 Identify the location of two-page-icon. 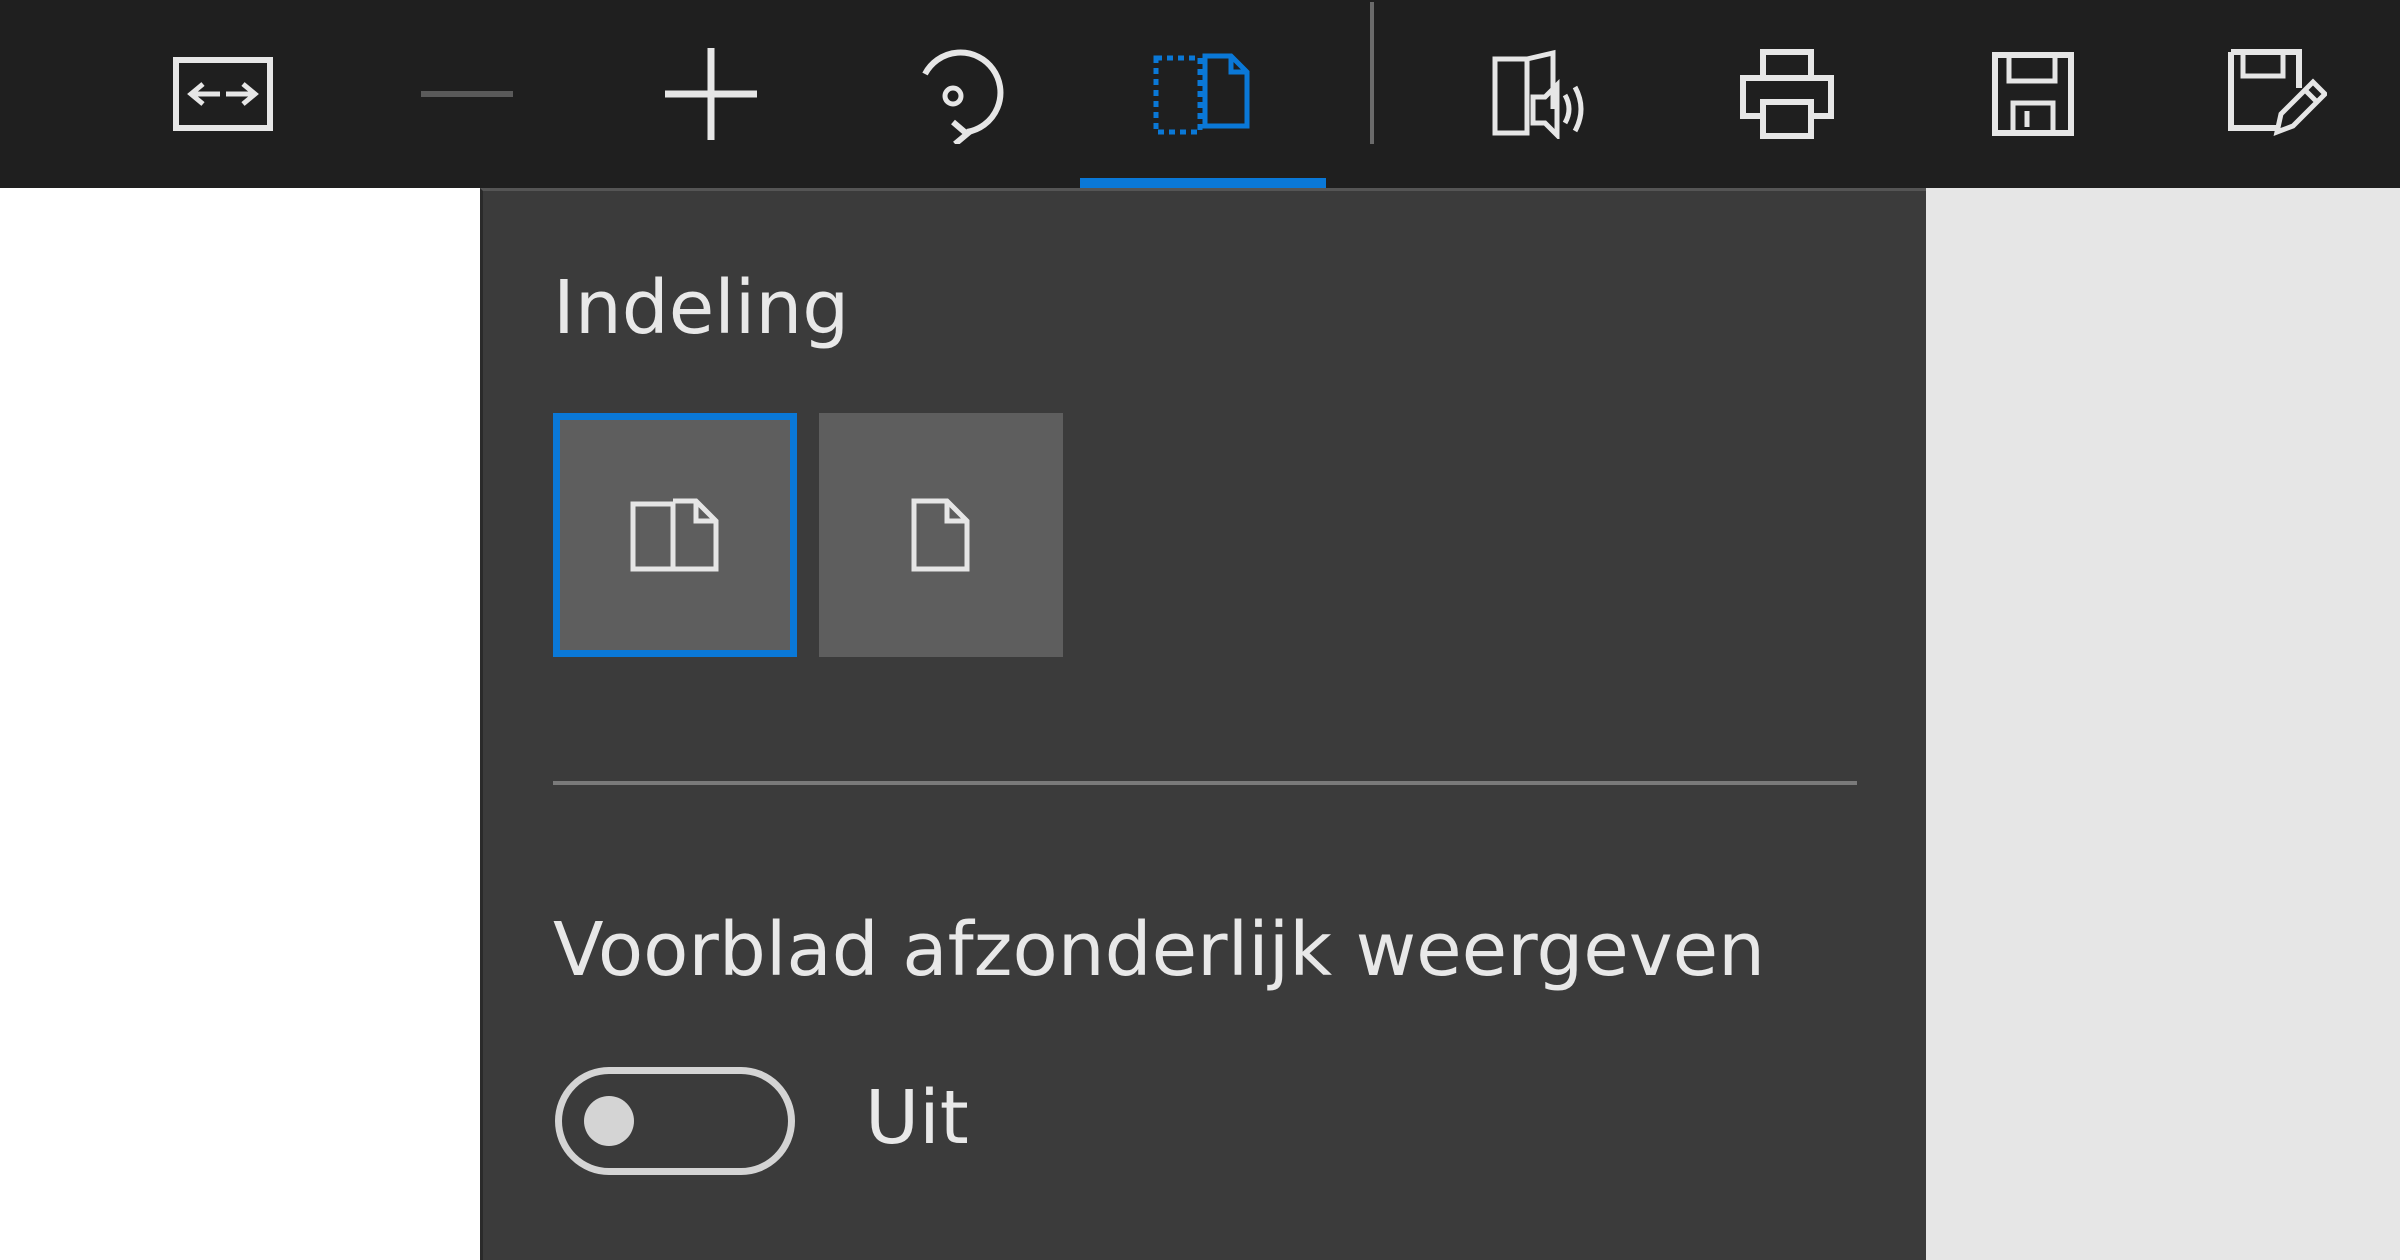
(674, 535).